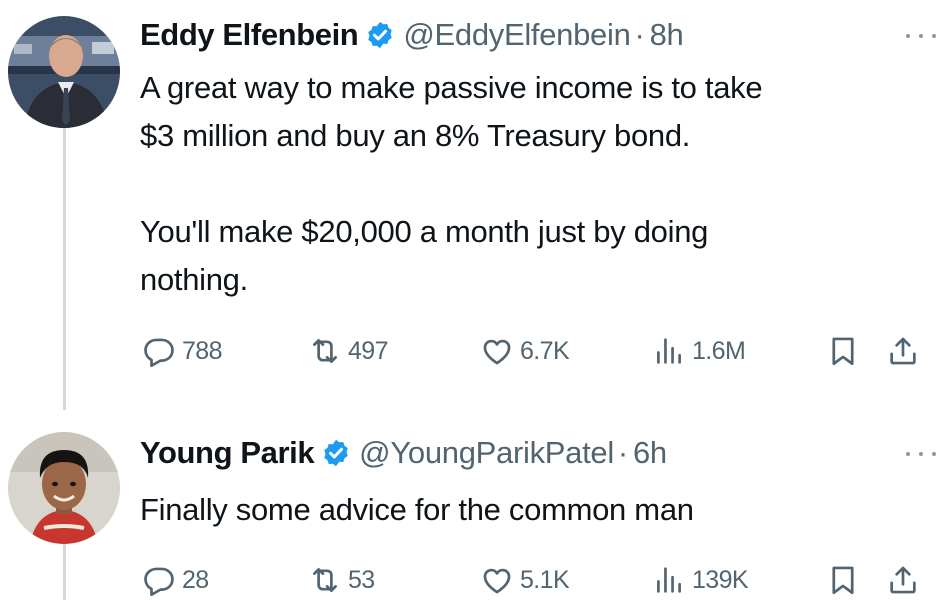 The height and width of the screenshot is (600, 952). Describe the element at coordinates (517, 35) in the screenshot. I see `author-handle: @EddyElfenbein` at that location.